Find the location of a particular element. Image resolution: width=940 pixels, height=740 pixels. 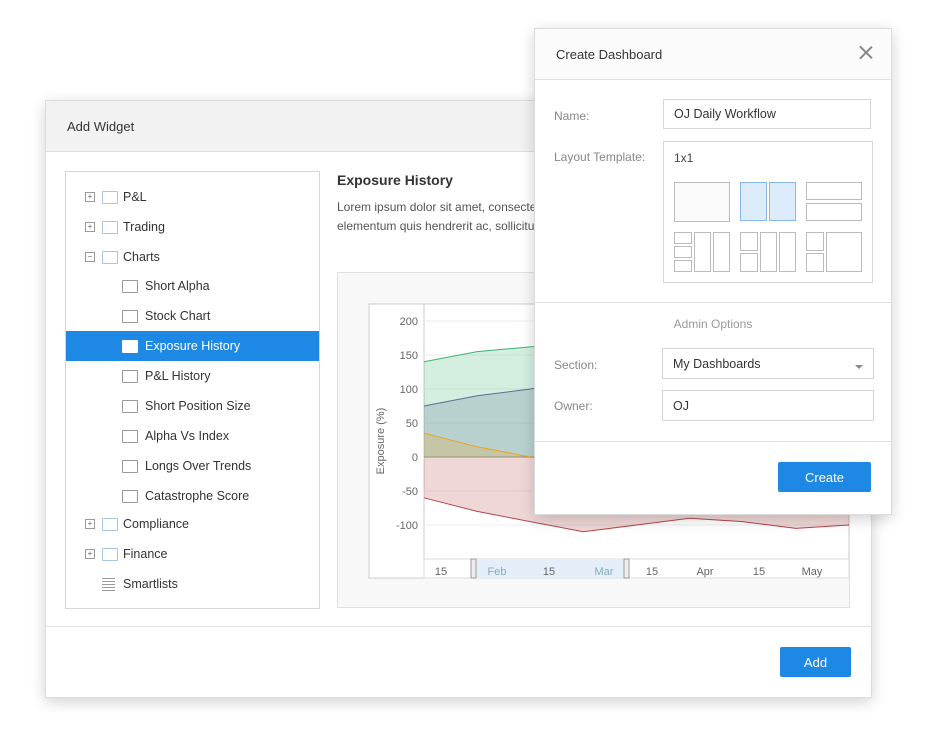

x-tick-label: Feb is located at coordinates (497, 572).